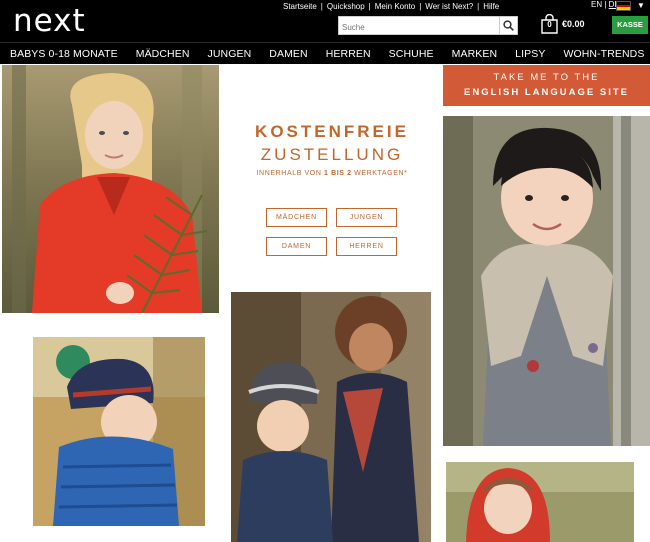 Image resolution: width=650 pixels, height=542 pixels. Describe the element at coordinates (348, 54) in the screenshot. I see `nav-item-herren: HERREN` at that location.